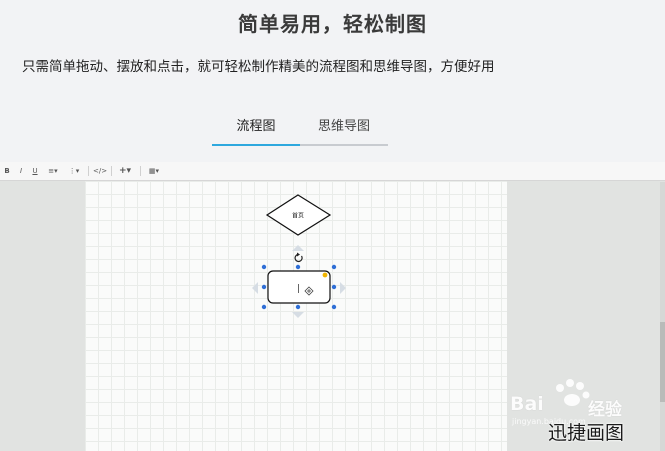 The width and height of the screenshot is (665, 451). Describe the element at coordinates (343, 288) in the screenshot. I see `arrow-right-icon` at that location.